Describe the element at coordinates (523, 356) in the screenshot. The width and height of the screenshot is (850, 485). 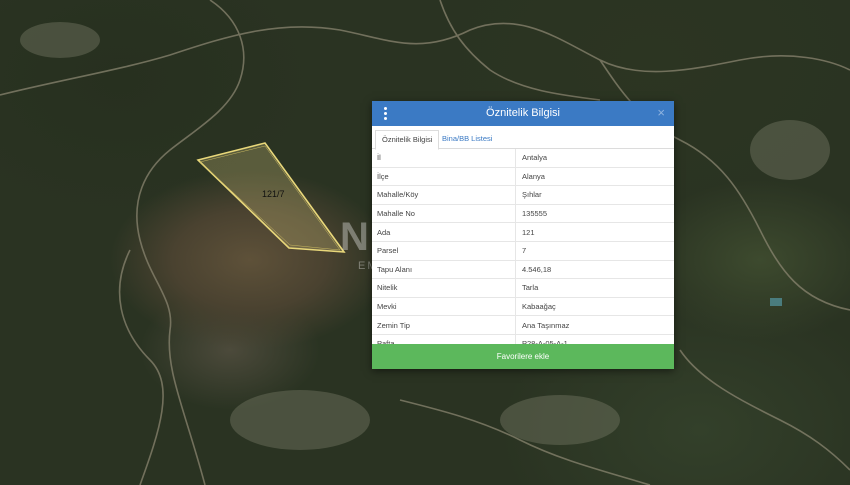
I see `add-to-favorites-button: Favorilere ekle` at that location.